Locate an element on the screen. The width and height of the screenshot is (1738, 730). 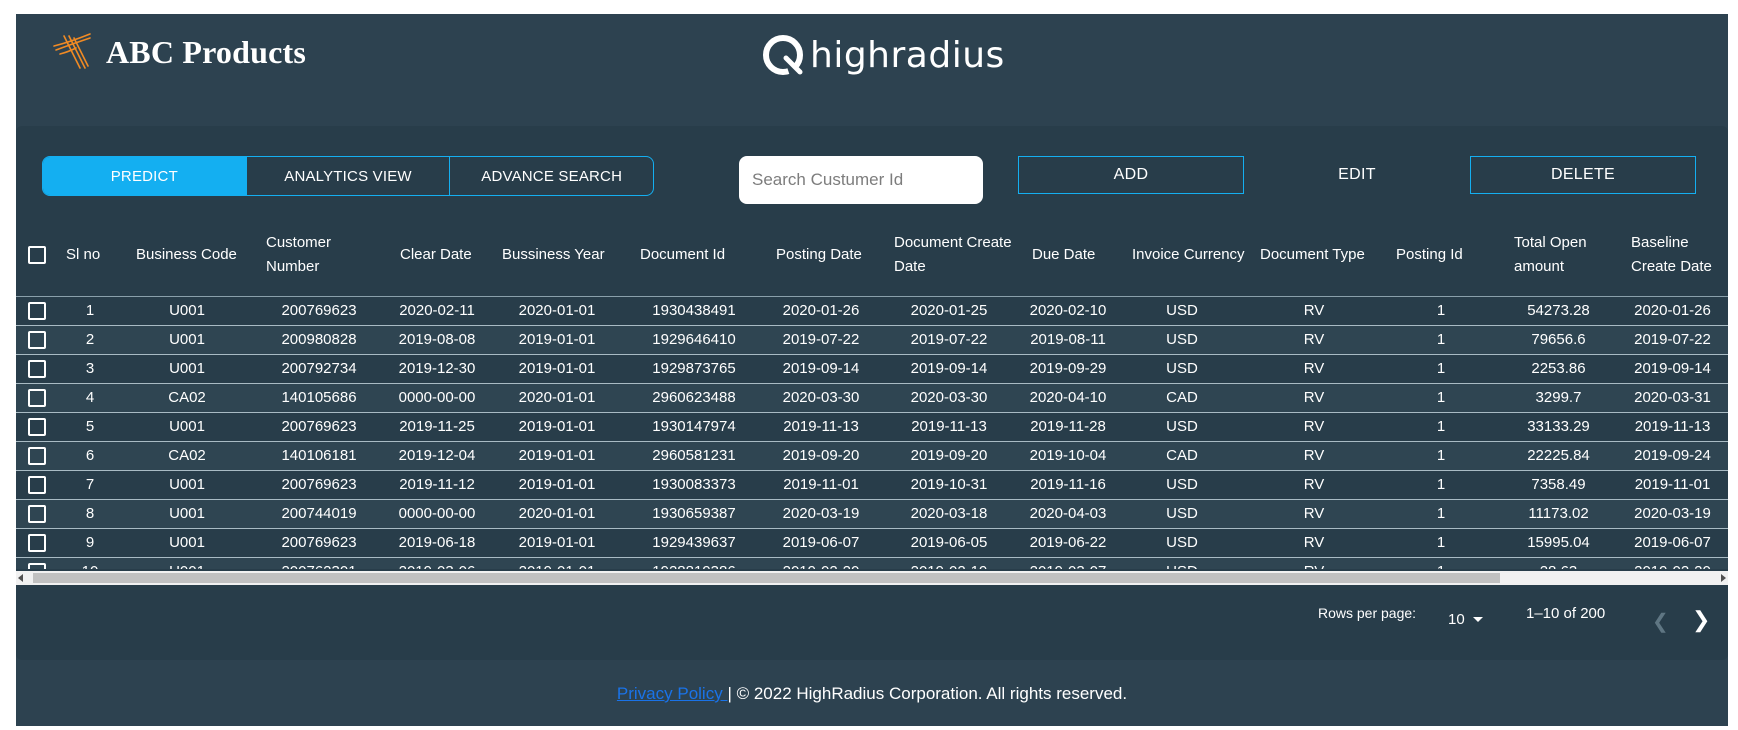
table-cell: 2019-01-01 is located at coordinates (557, 456).